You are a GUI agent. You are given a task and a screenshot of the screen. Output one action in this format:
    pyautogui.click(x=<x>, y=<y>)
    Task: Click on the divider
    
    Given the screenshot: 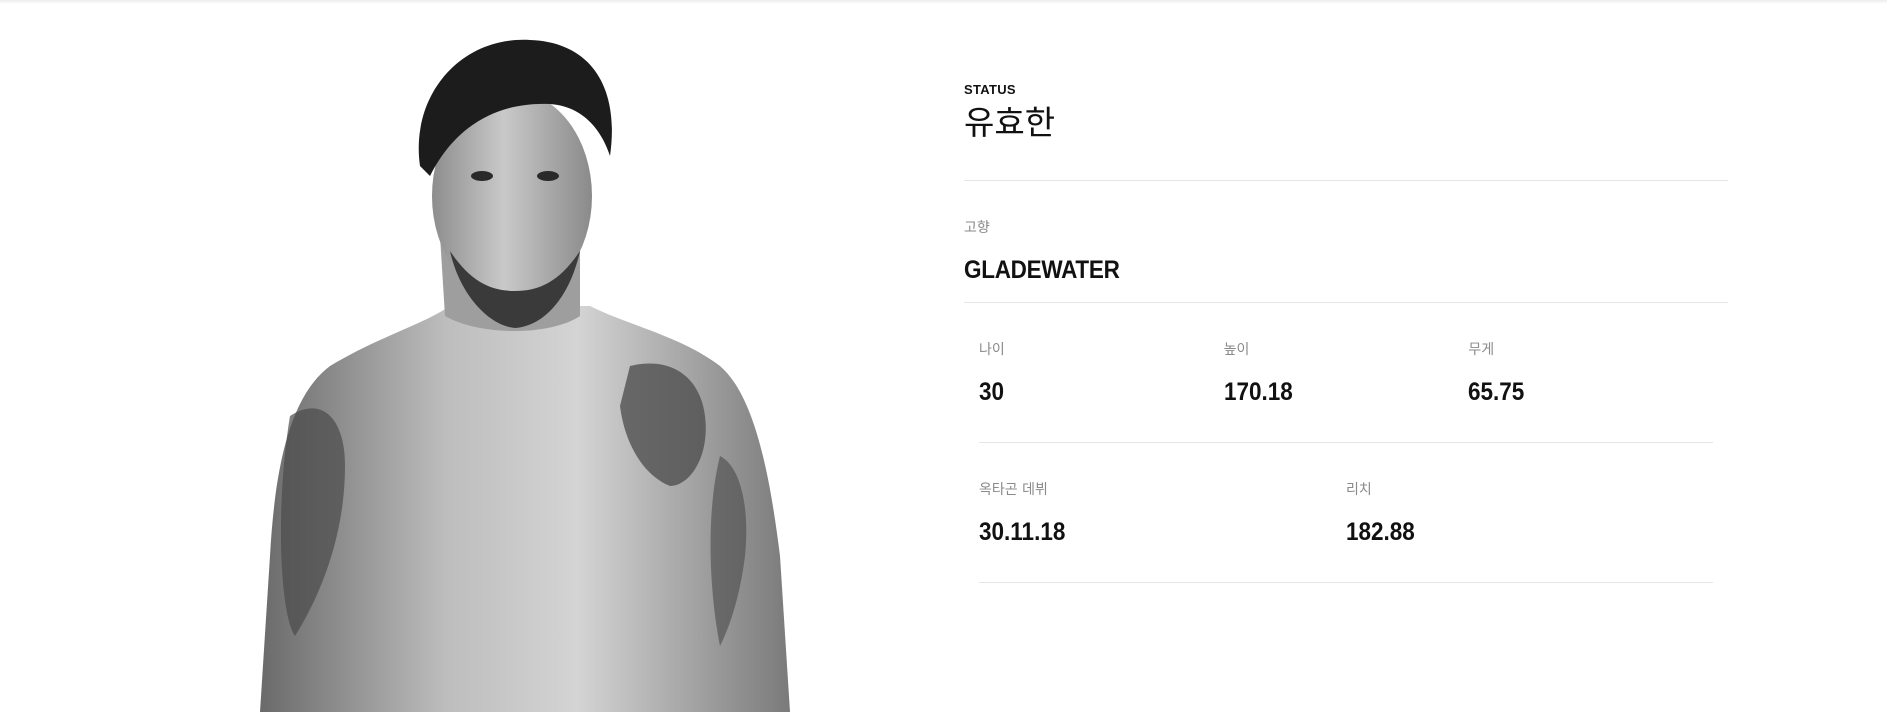 What is the action you would take?
    pyautogui.click(x=1346, y=582)
    